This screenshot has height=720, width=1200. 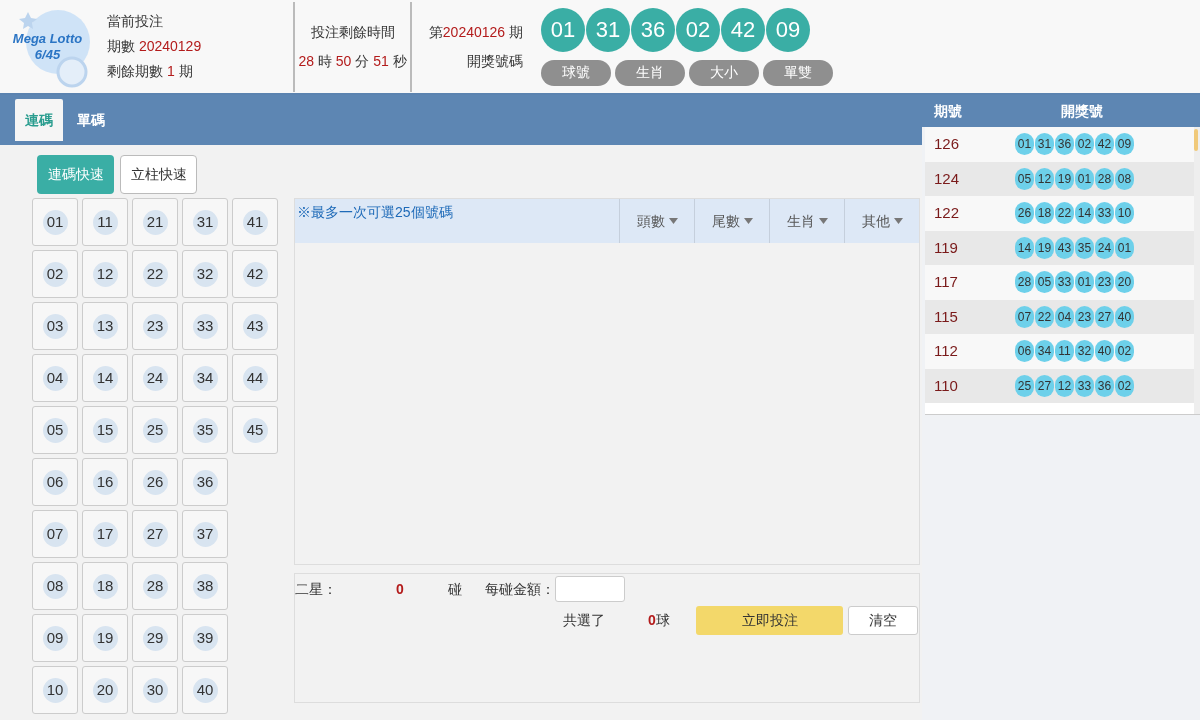 I want to click on amount-label: 每碰金額：, so click(x=520, y=589).